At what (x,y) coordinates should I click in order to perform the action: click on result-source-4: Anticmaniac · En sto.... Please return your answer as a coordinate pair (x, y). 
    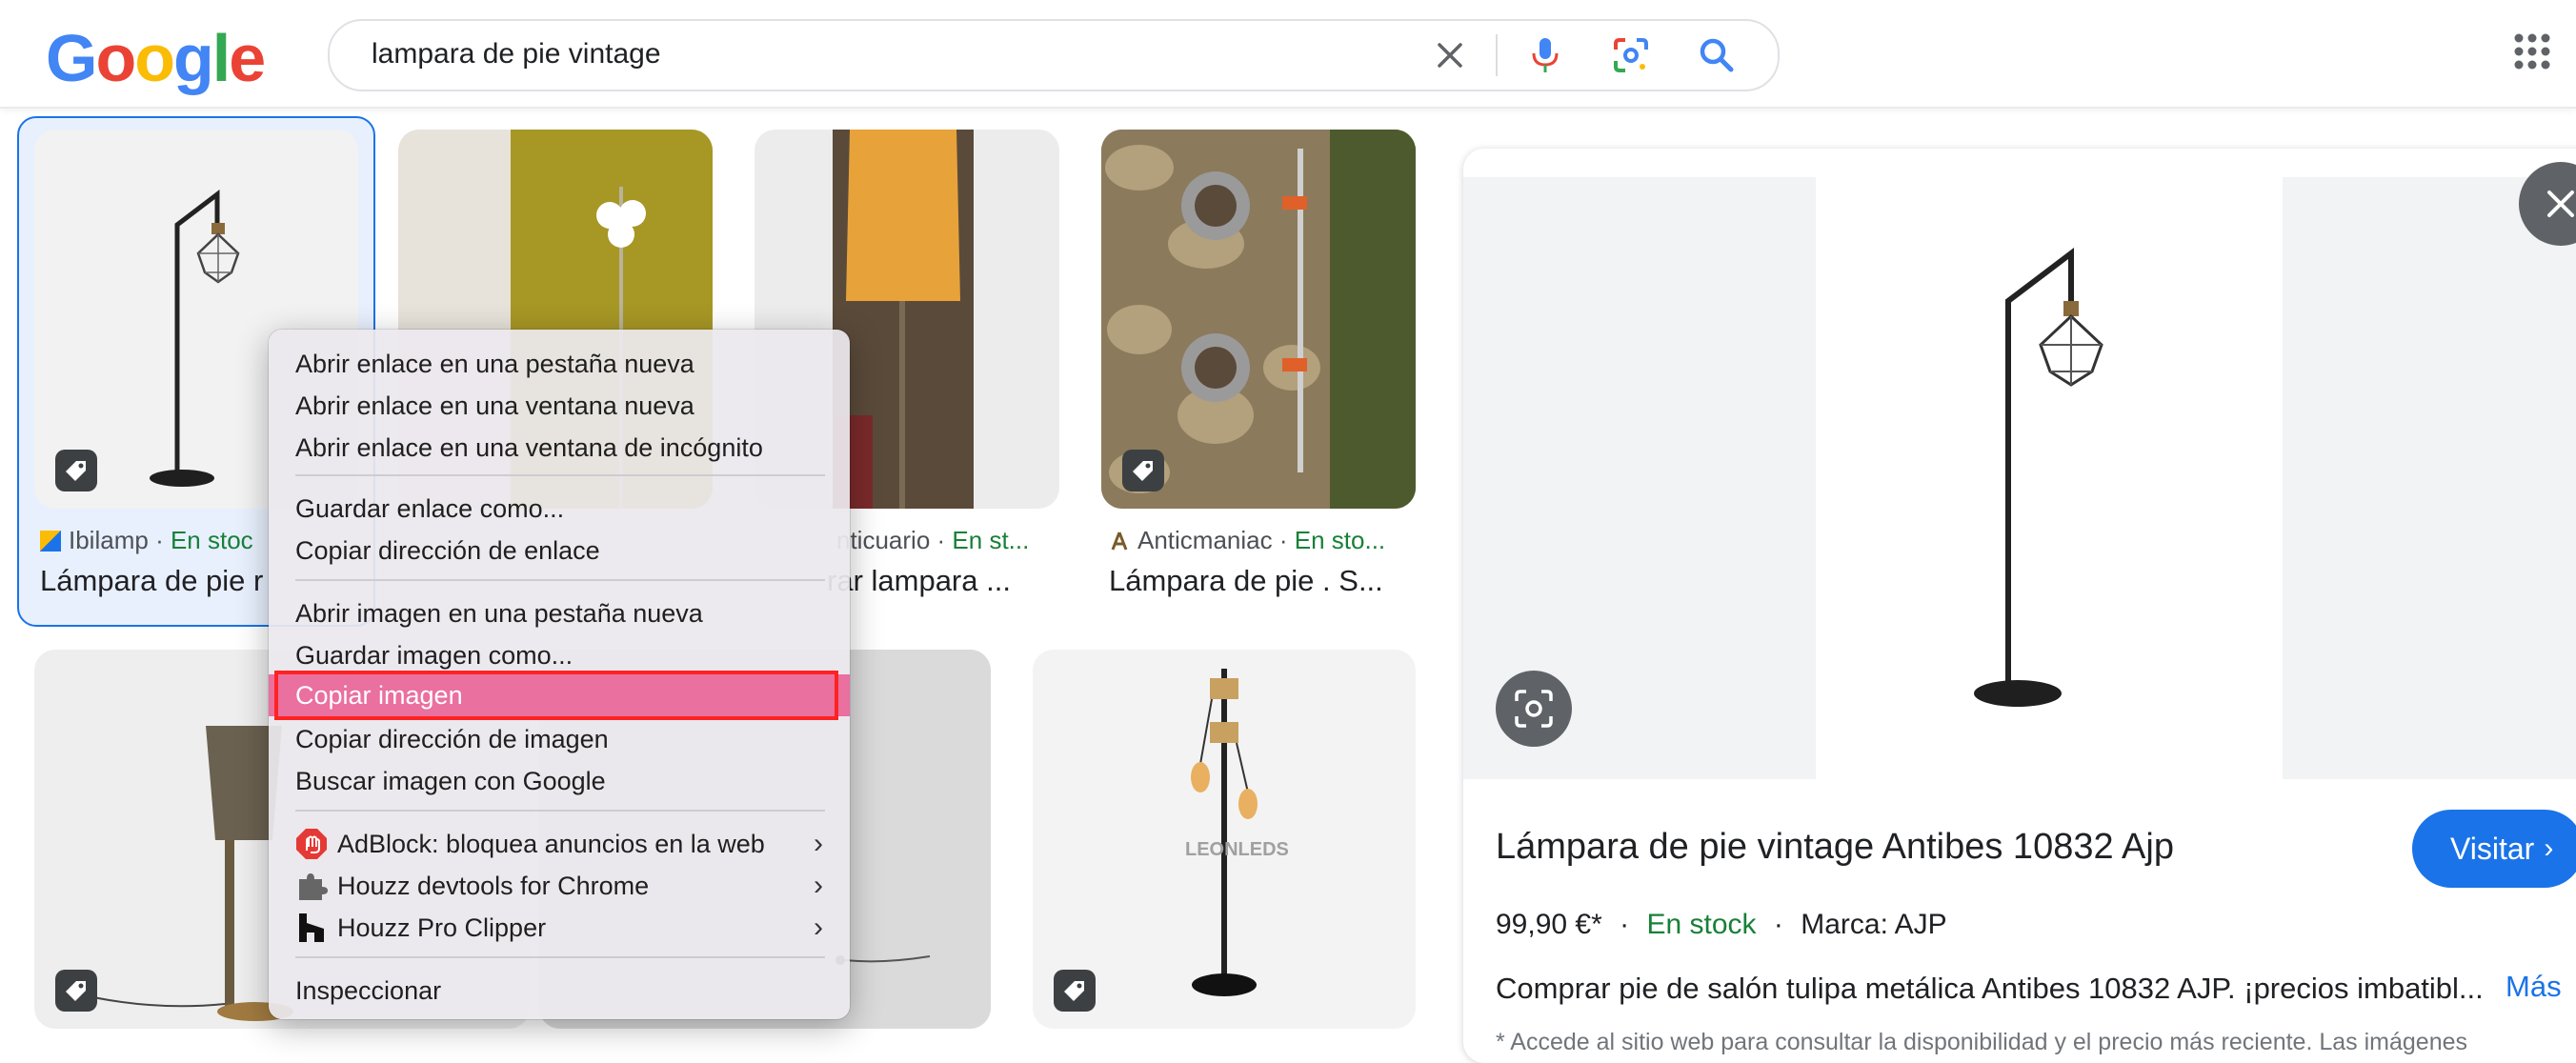
    Looking at the image, I should click on (1248, 540).